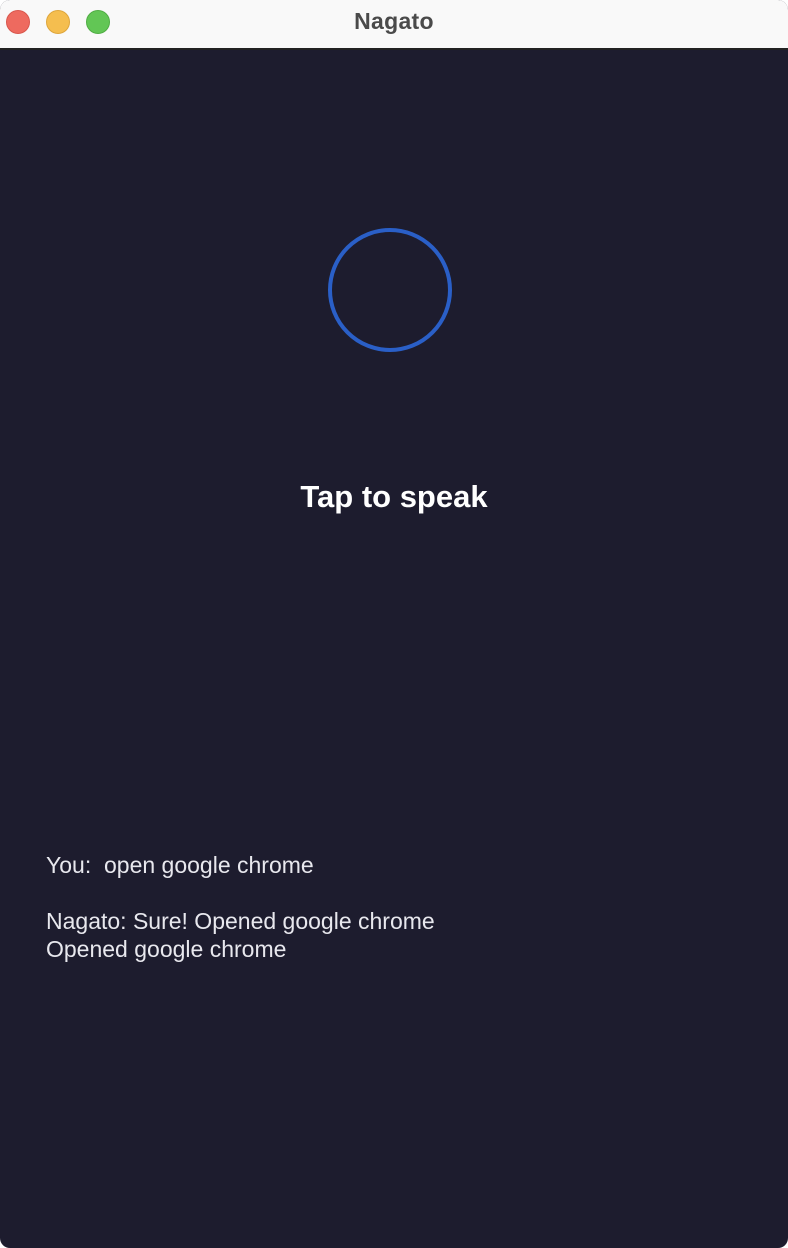  Describe the element at coordinates (394, 21) in the screenshot. I see `window-title: Nagato` at that location.